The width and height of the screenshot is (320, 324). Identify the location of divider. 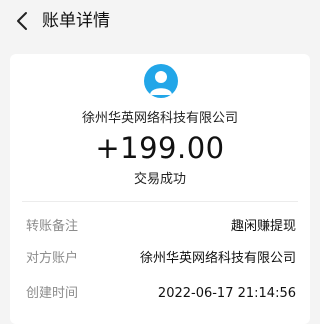
(160, 201).